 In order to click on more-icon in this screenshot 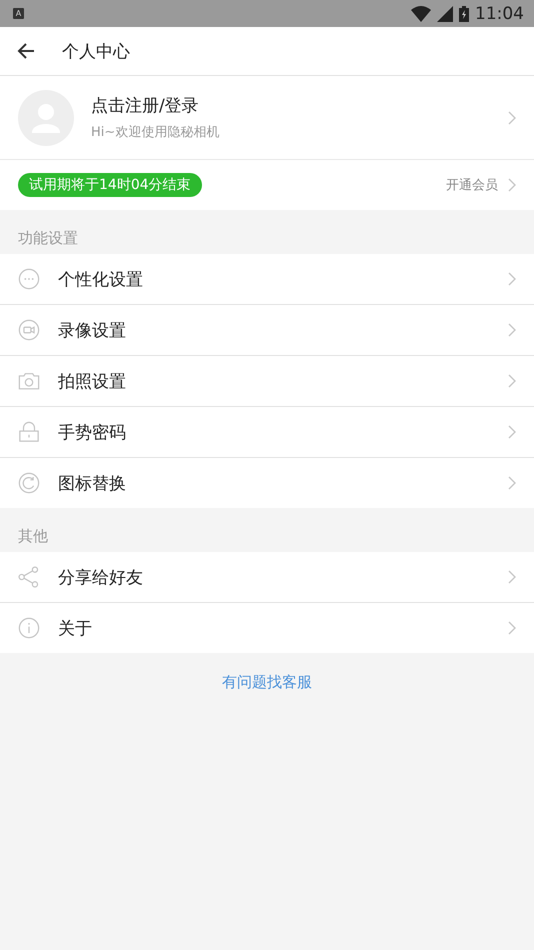, I will do `click(29, 279)`.